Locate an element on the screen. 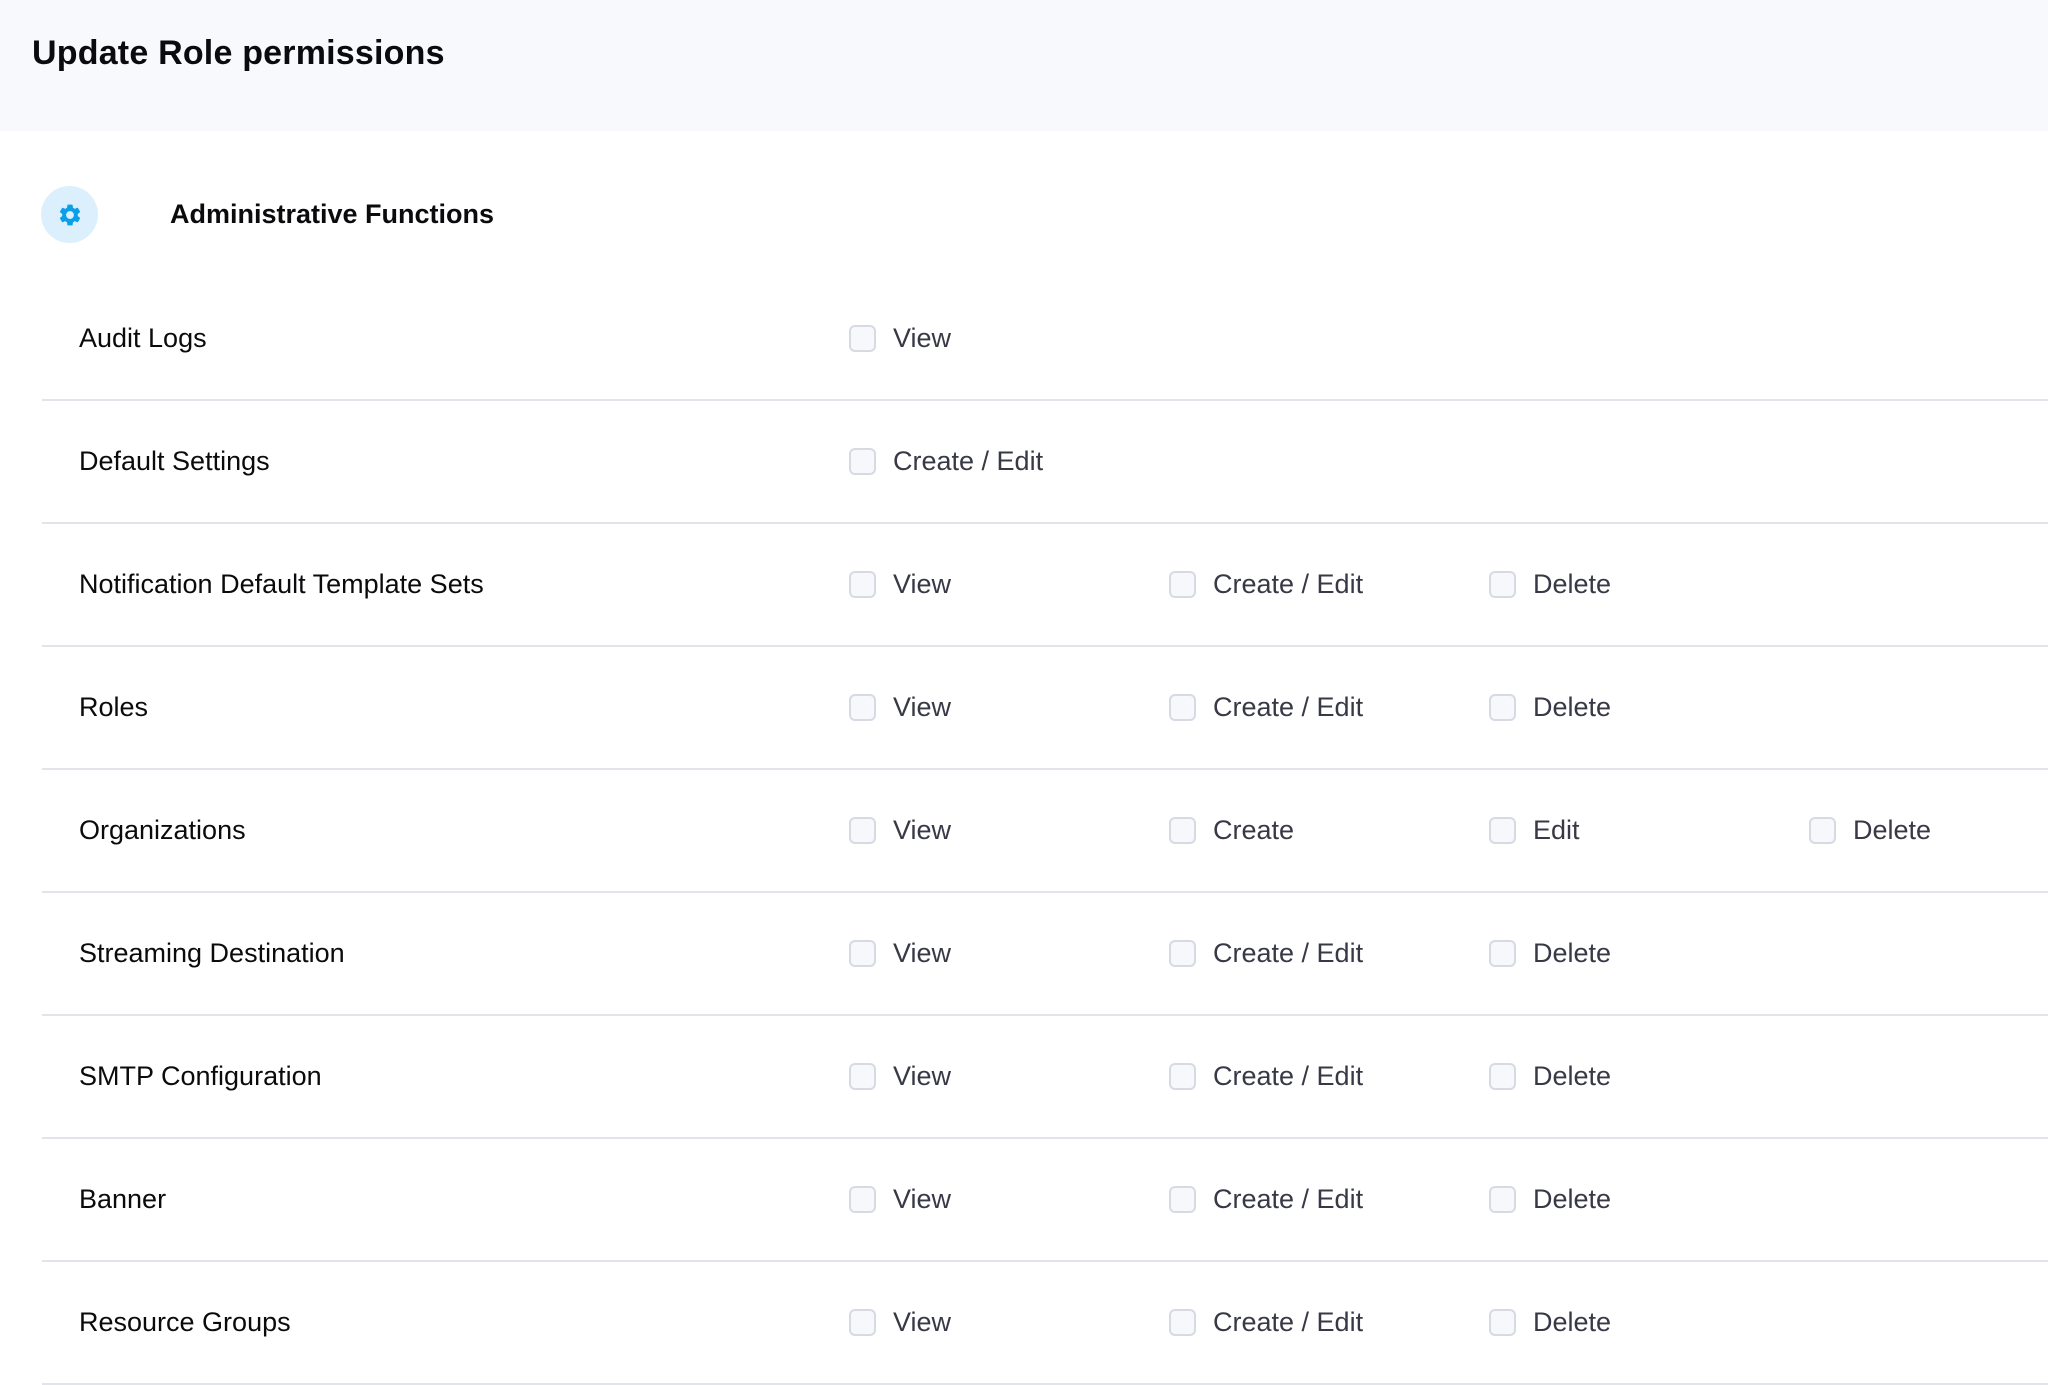 The height and width of the screenshot is (1385, 2048). perm-smtp-create-edit: Create / Edit is located at coordinates (1266, 1076).